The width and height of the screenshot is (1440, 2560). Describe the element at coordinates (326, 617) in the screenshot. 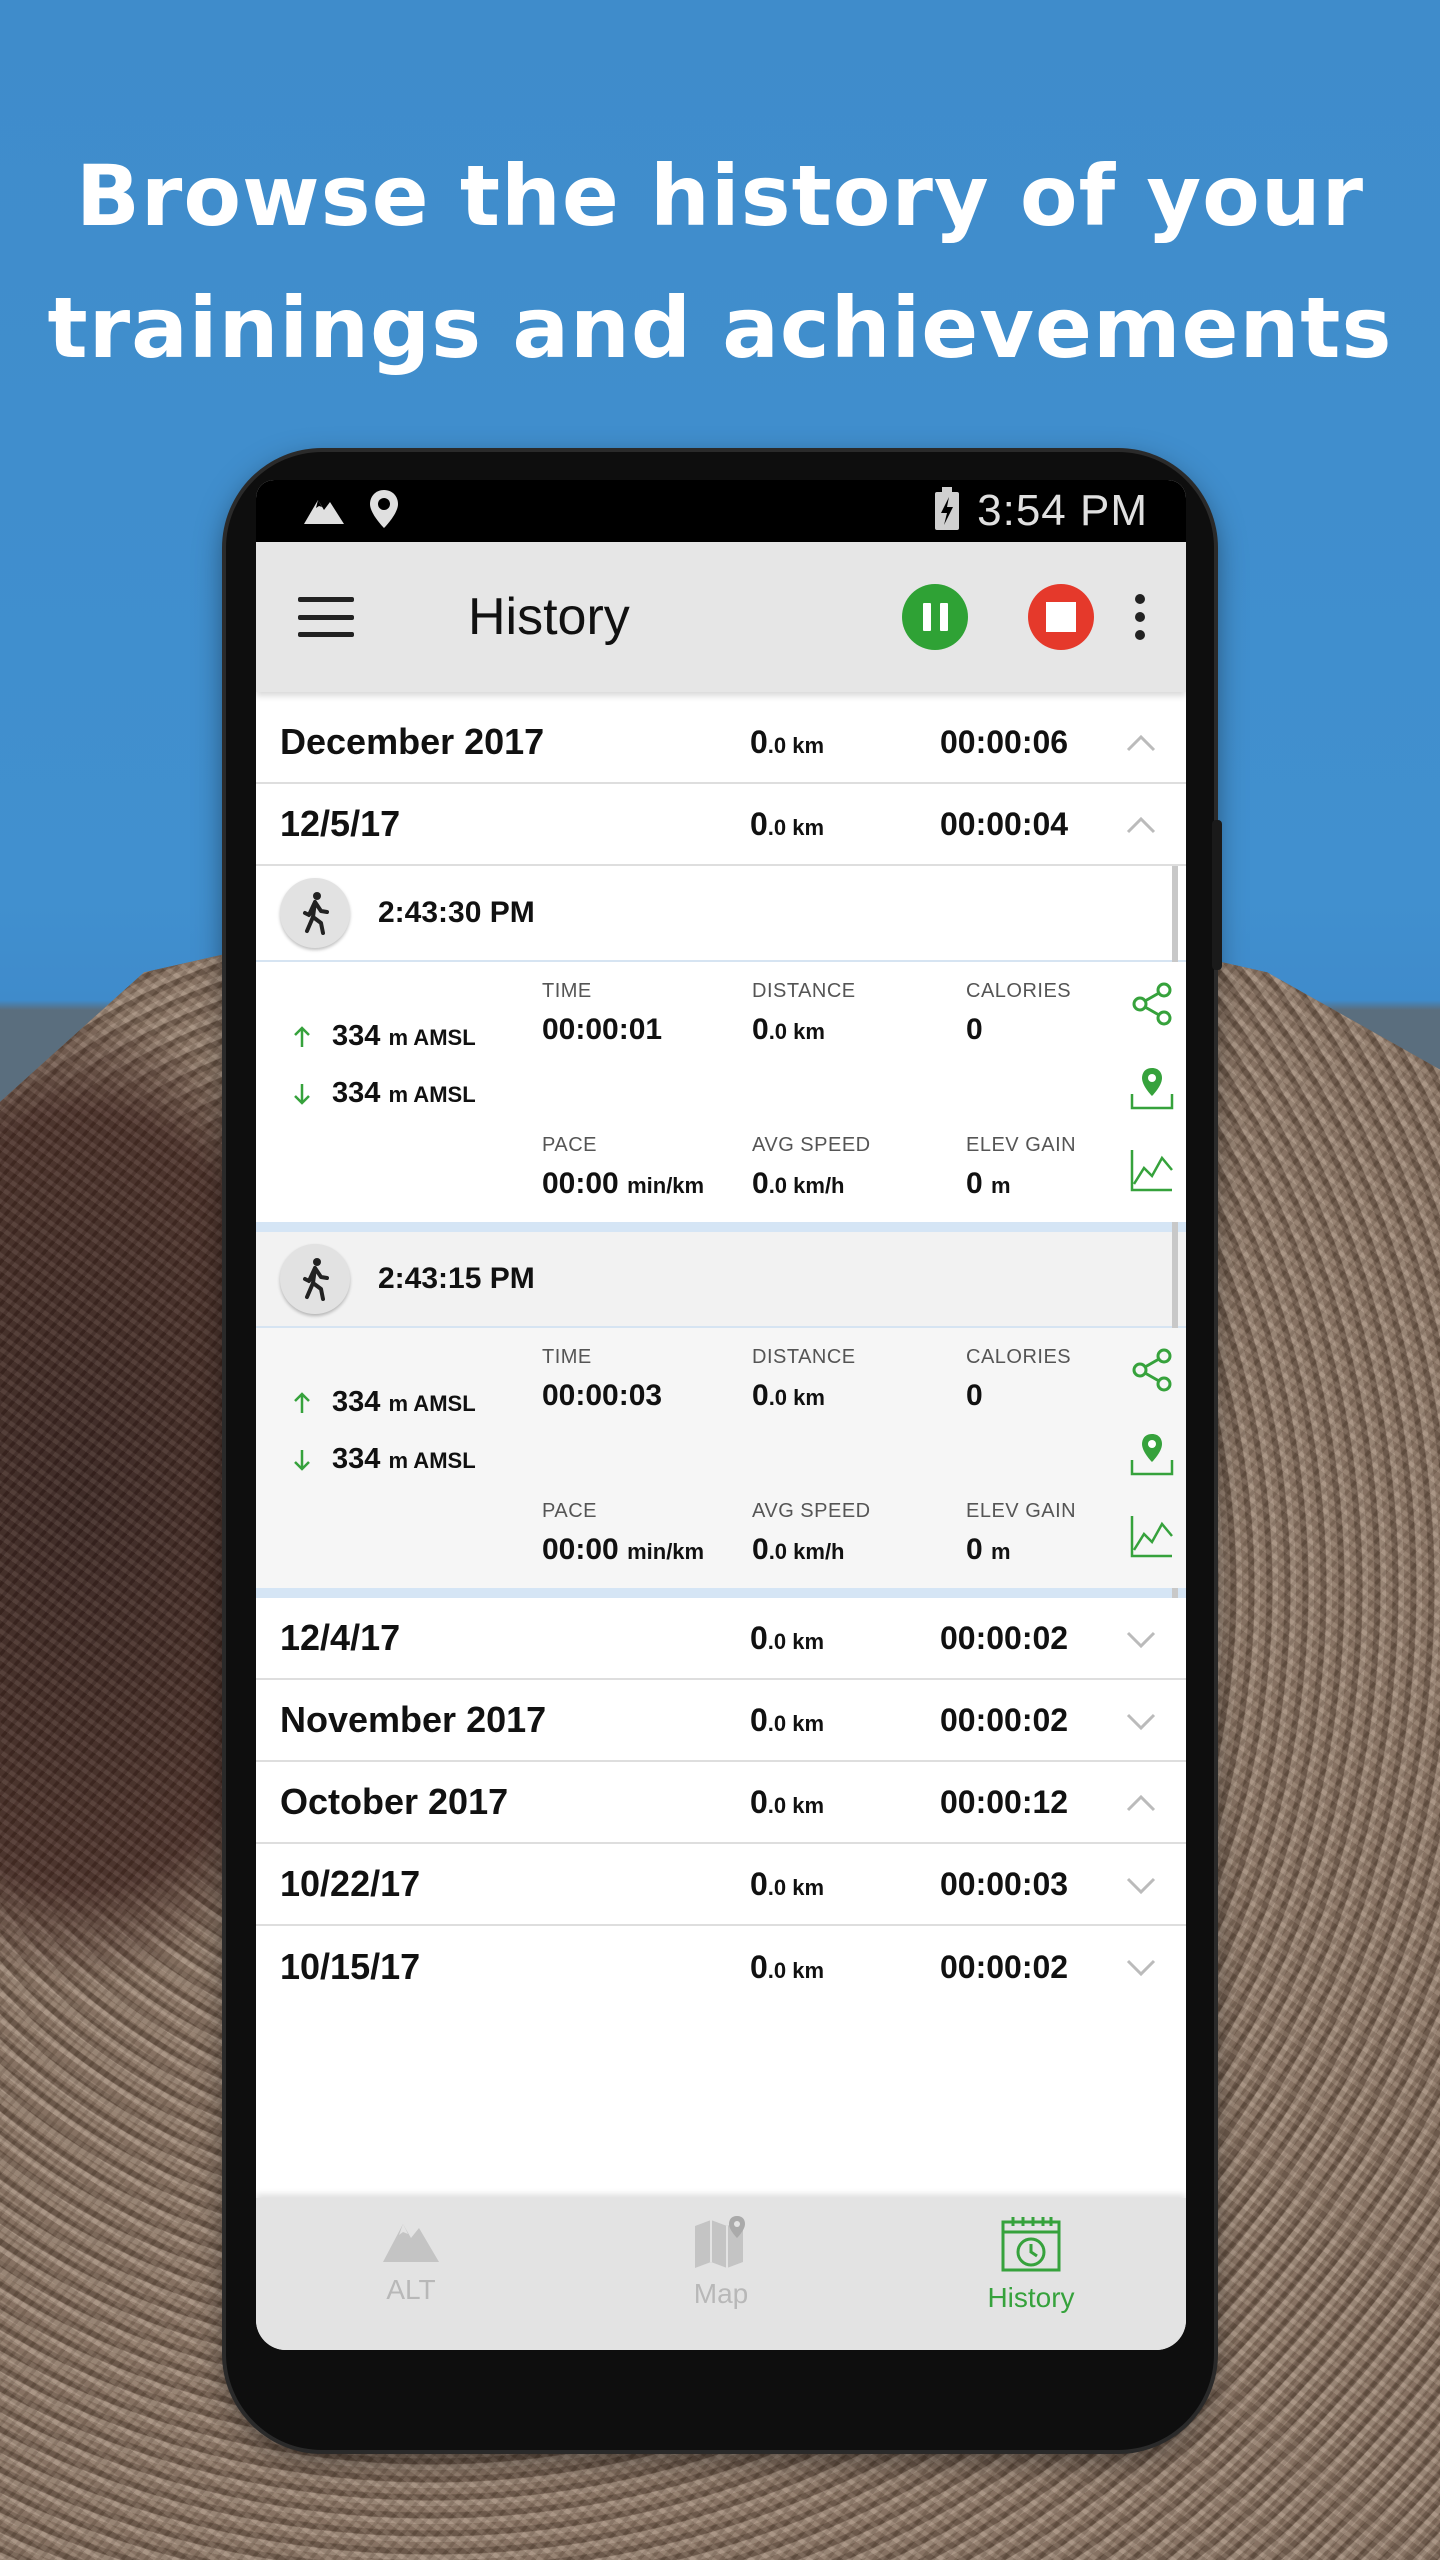

I see `hamburger-menu-icon` at that location.